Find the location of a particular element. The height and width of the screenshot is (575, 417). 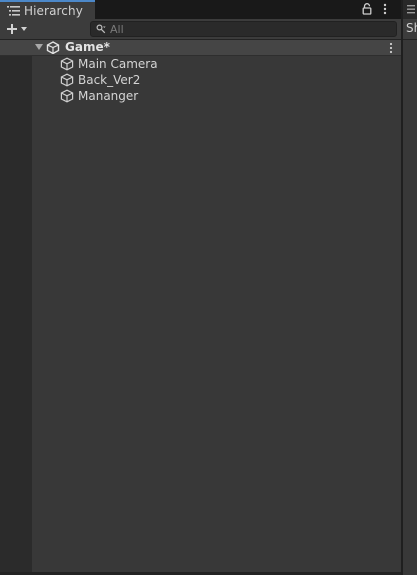

tab-hierarchy: Hierarchy is located at coordinates (47, 9).